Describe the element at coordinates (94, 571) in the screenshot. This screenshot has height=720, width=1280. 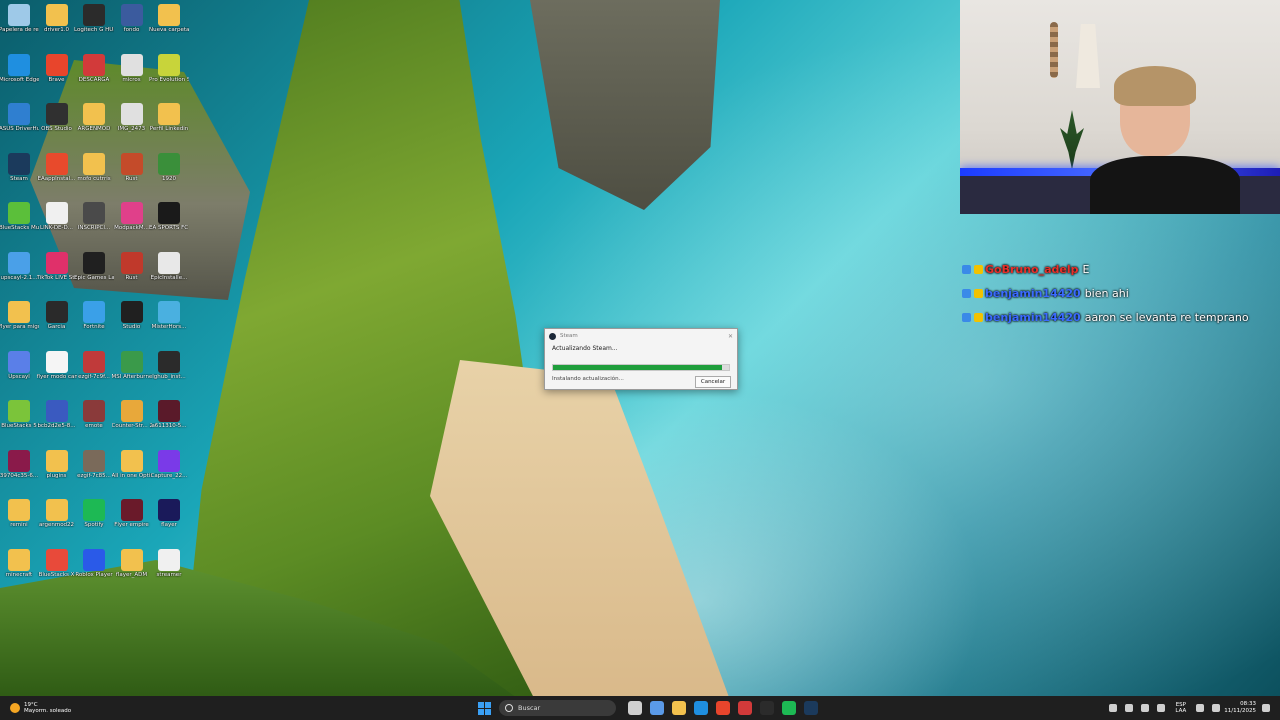
I see `desktop-icon: Roblox Player` at that location.